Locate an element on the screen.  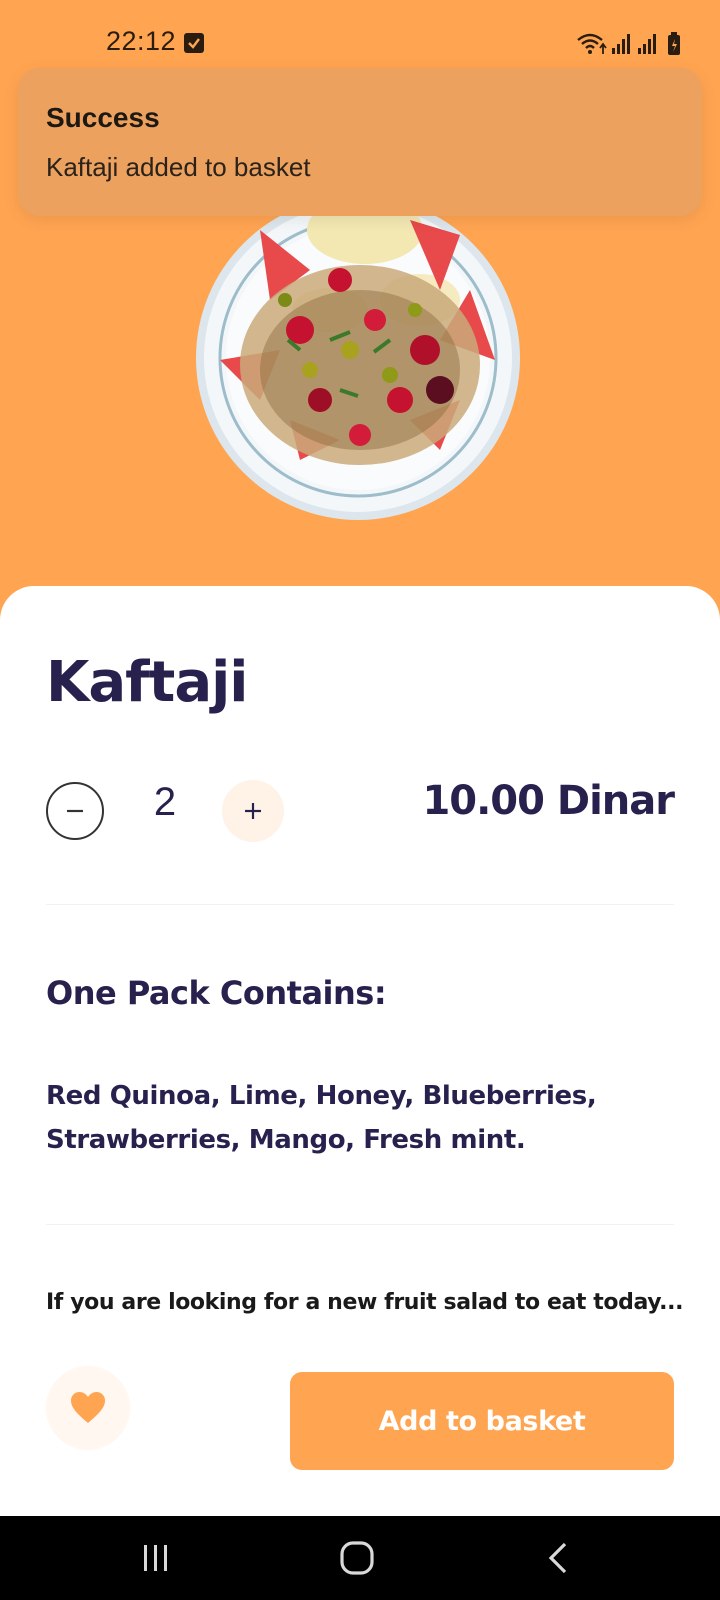
increase-quantity-button is located at coordinates (253, 811).